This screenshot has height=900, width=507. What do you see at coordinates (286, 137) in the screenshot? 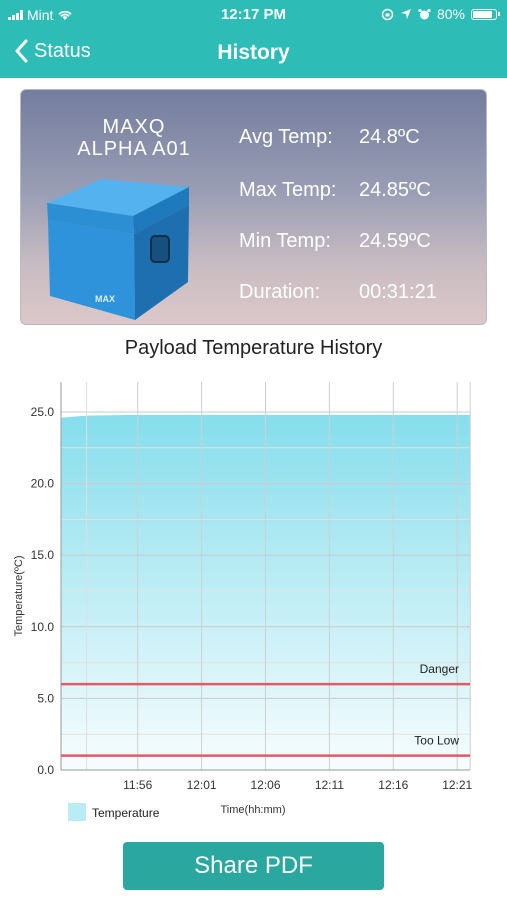
I see `stat-label: Avg Temp:` at bounding box center [286, 137].